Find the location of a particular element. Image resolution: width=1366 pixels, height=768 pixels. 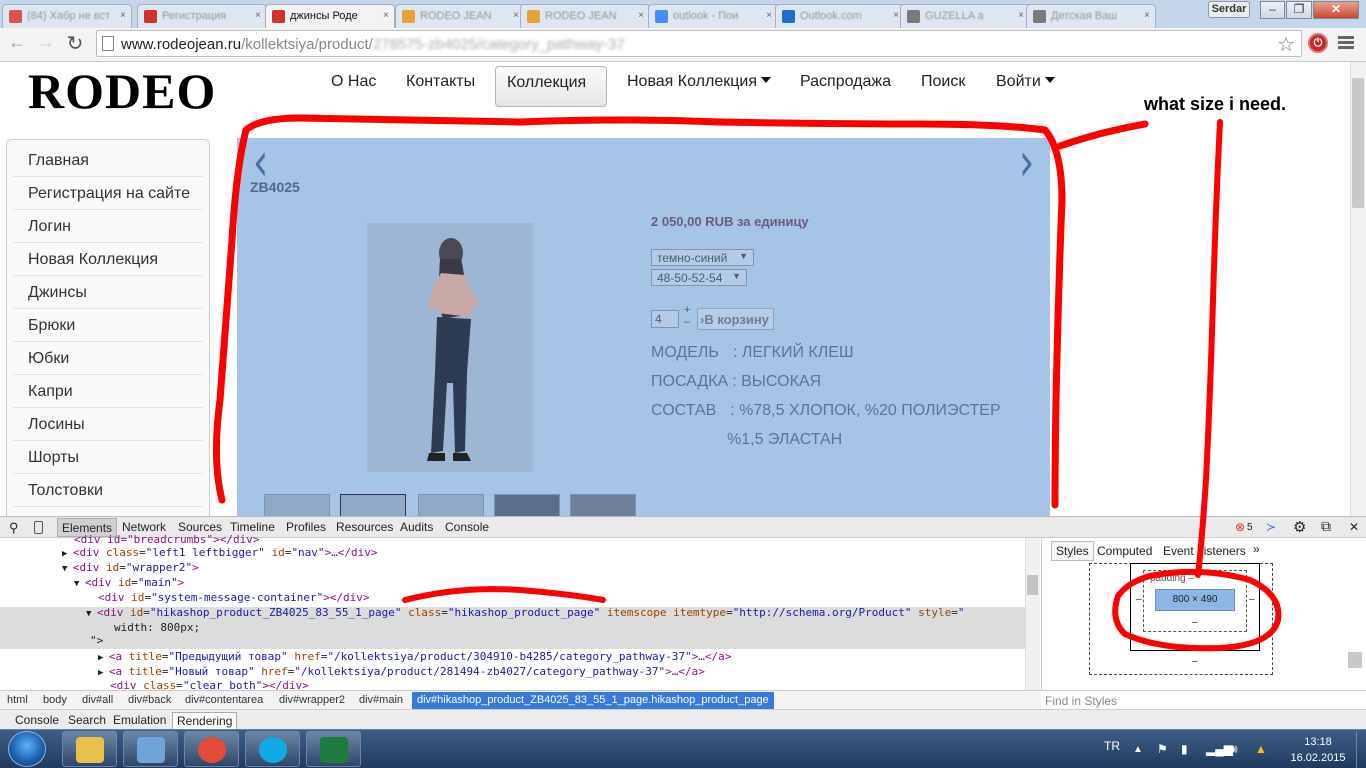

color-select: темно-синий ▼ is located at coordinates (702, 257).